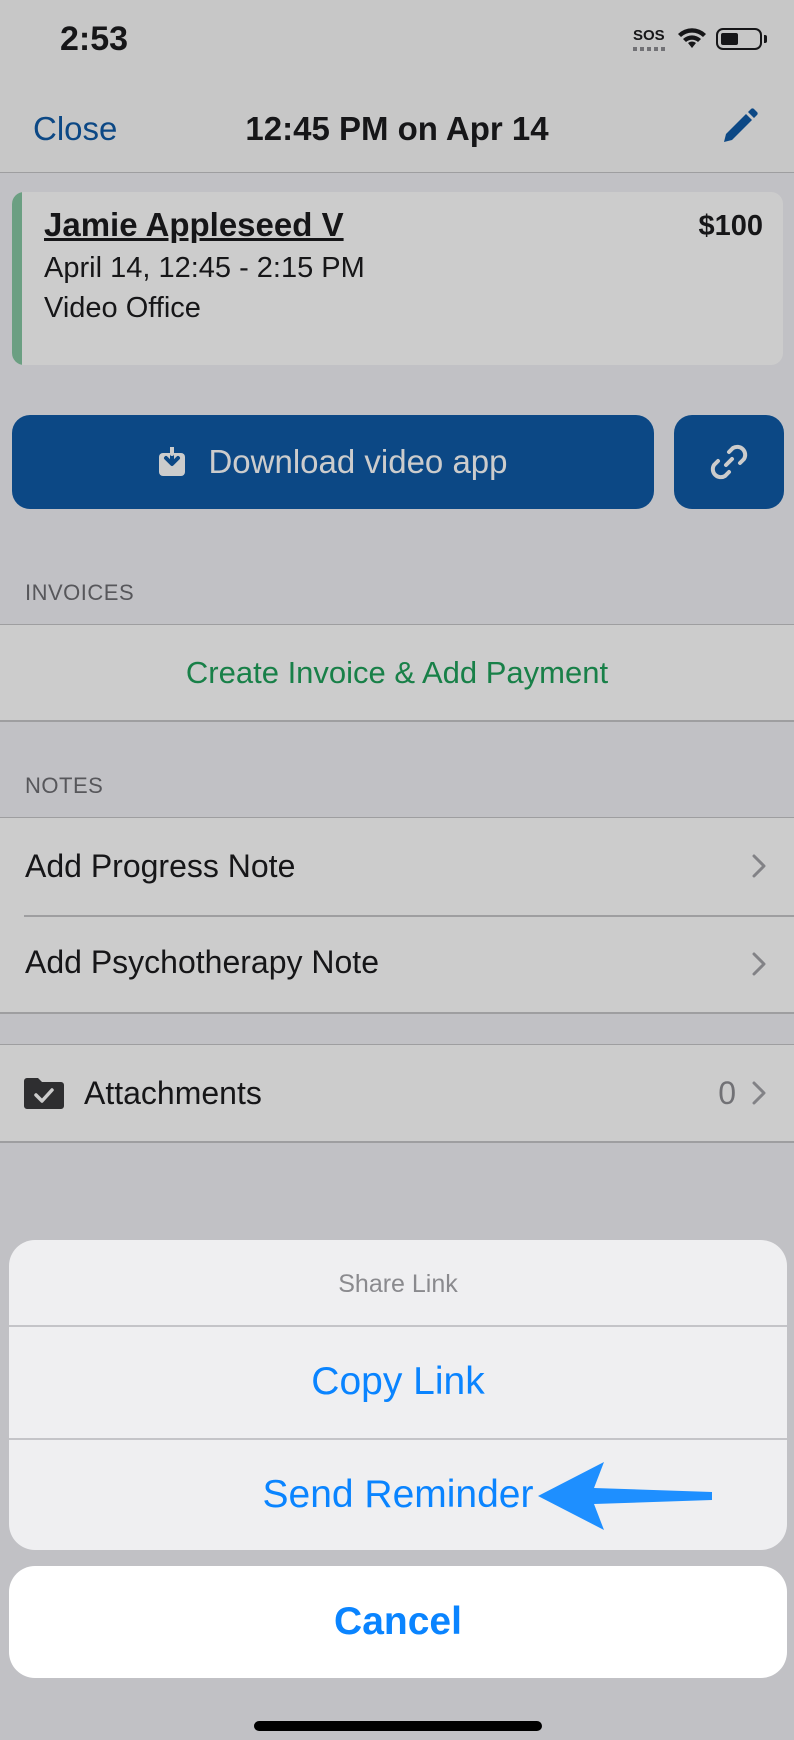 The image size is (794, 1740). Describe the element at coordinates (398, 1726) in the screenshot. I see `home-indicator` at that location.